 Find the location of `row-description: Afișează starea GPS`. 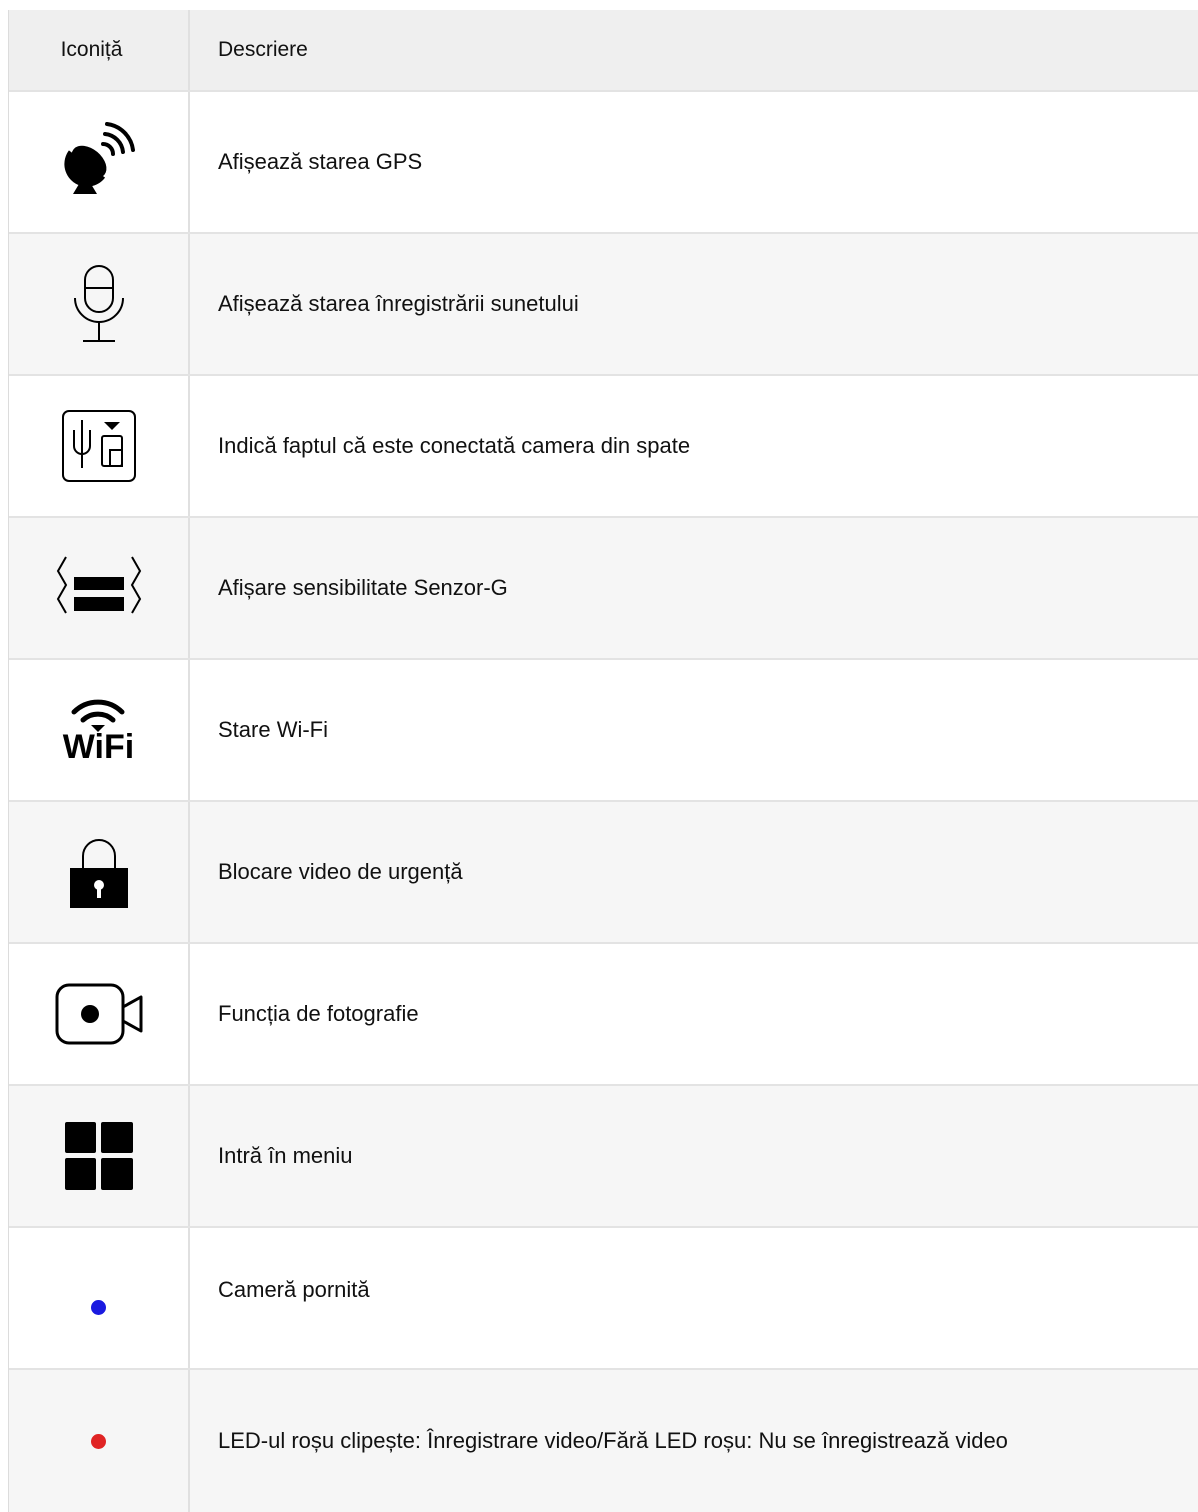

row-description: Afișează starea GPS is located at coordinates (320, 161).